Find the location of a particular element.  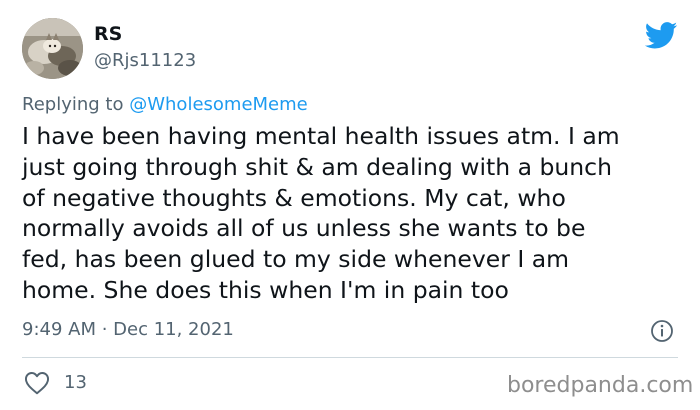

twitter-bird-icon is located at coordinates (661, 35).